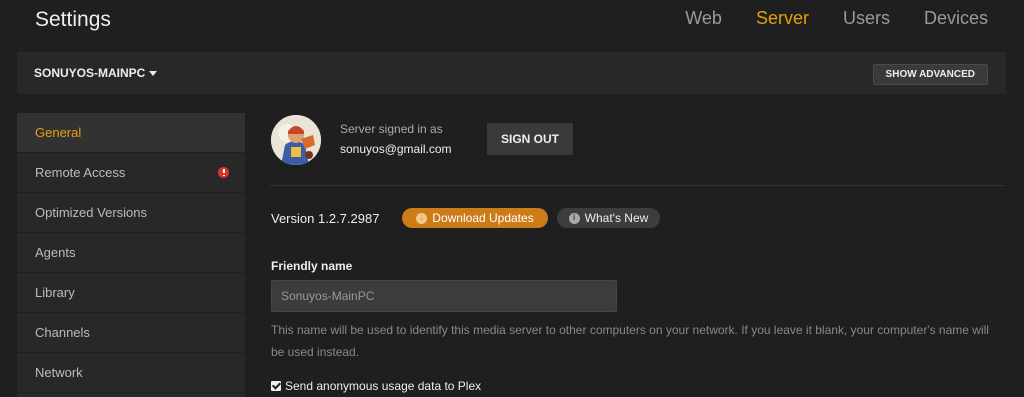  What do you see at coordinates (530, 139) in the screenshot?
I see `sign-out-button: SIGN OUT` at bounding box center [530, 139].